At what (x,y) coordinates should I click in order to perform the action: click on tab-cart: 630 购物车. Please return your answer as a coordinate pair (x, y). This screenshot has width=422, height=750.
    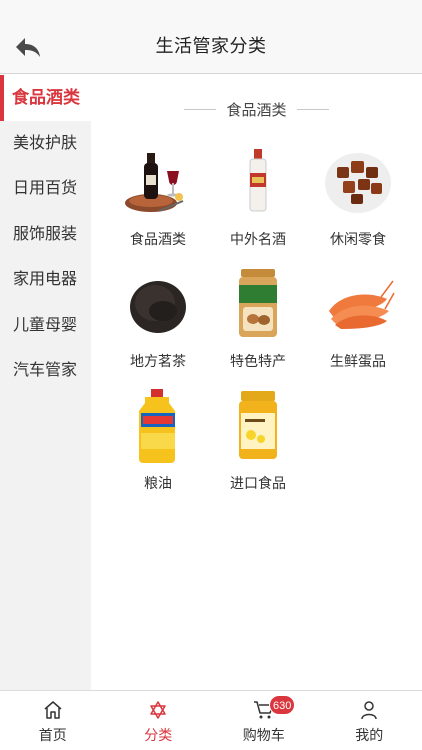
    Looking at the image, I should click on (264, 720).